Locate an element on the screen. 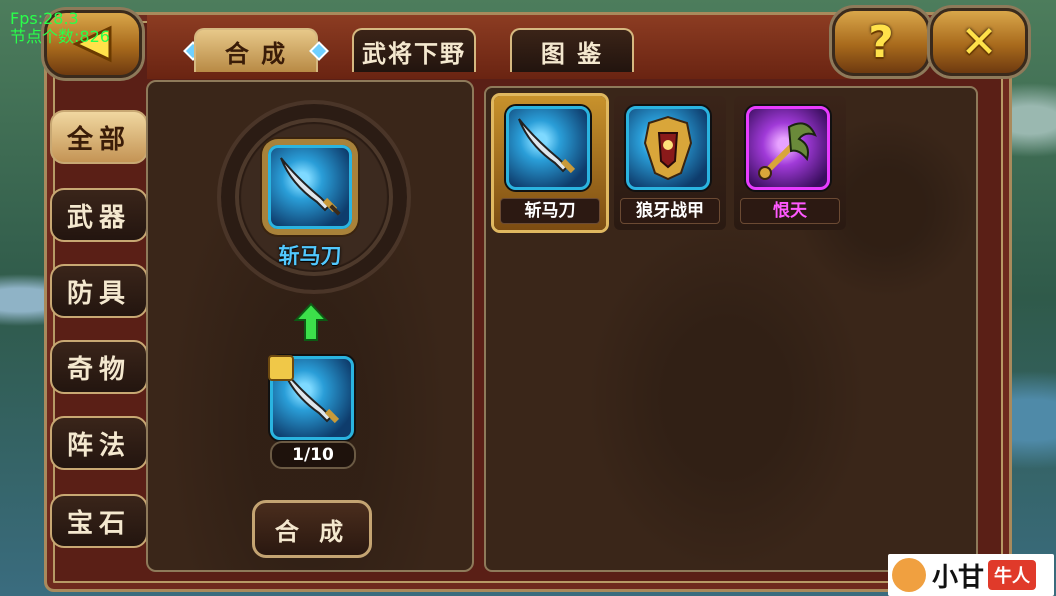  armor-icon is located at coordinates (668, 148).